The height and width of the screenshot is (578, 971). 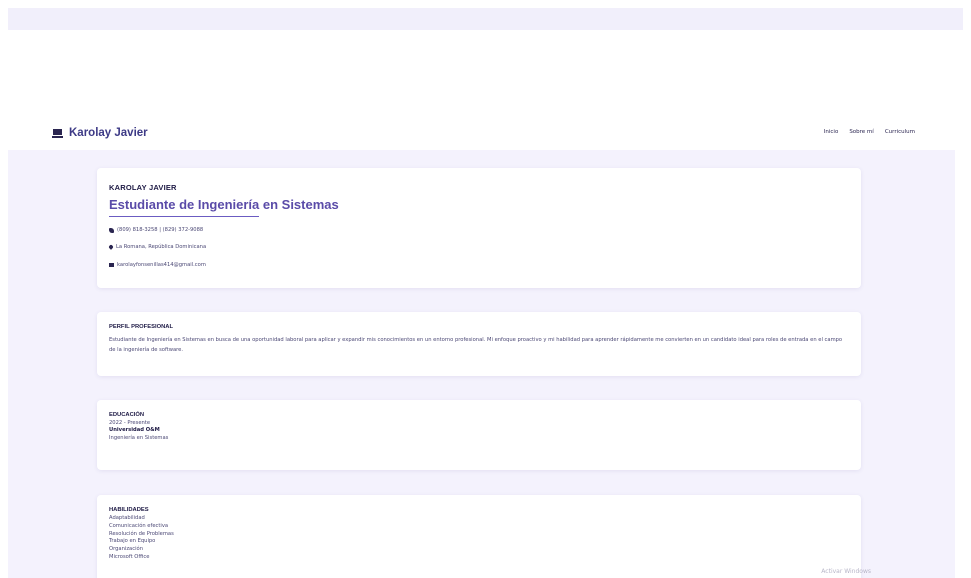 What do you see at coordinates (143, 187) in the screenshot?
I see `person-name: KAROLAY JAVIER` at bounding box center [143, 187].